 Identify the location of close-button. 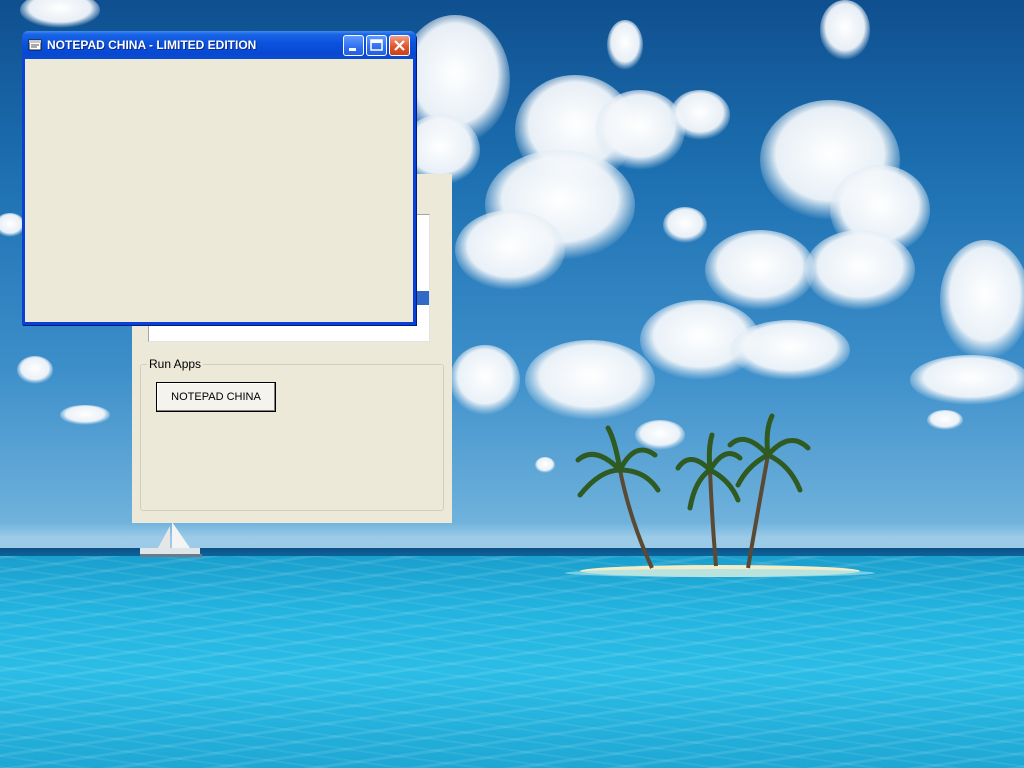
(399, 45).